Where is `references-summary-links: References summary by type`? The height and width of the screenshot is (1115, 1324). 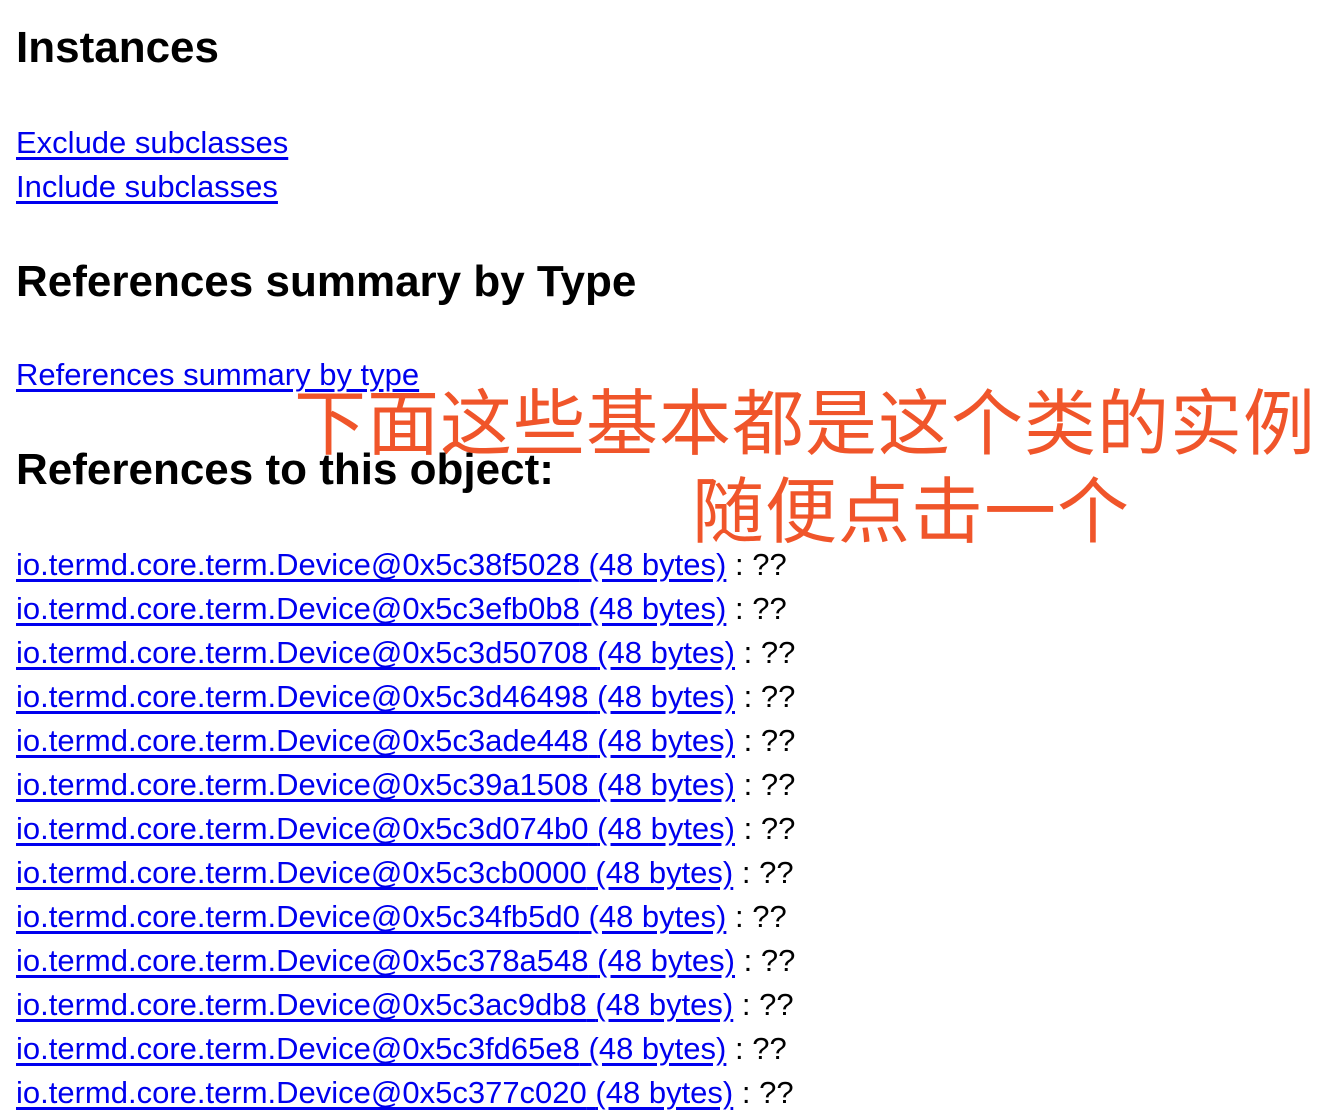 references-summary-links: References summary by type is located at coordinates (217, 375).